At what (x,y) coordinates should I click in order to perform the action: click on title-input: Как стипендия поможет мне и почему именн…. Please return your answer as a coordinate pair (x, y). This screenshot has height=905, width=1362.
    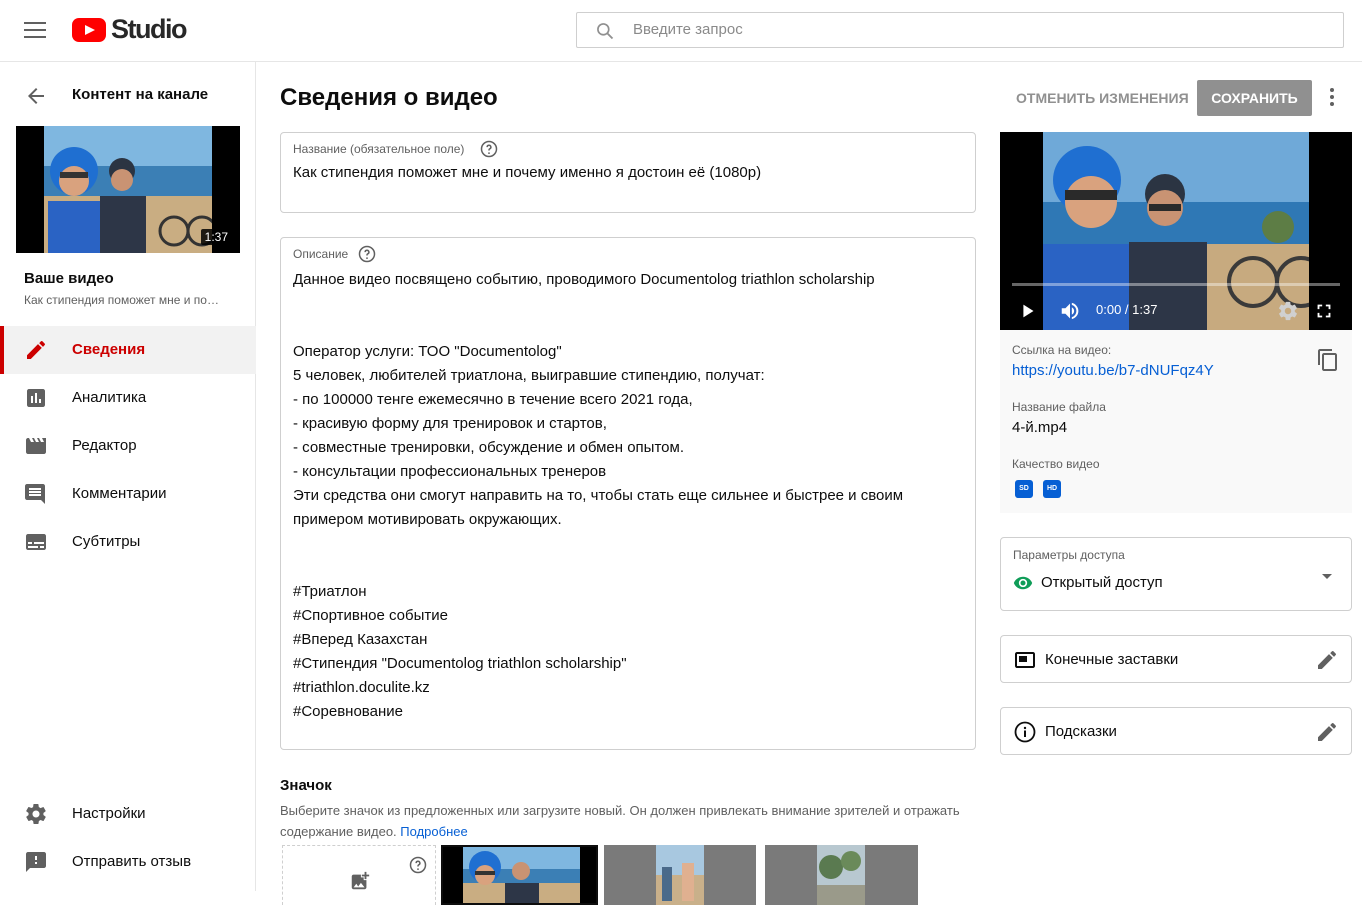
    Looking at the image, I should click on (527, 172).